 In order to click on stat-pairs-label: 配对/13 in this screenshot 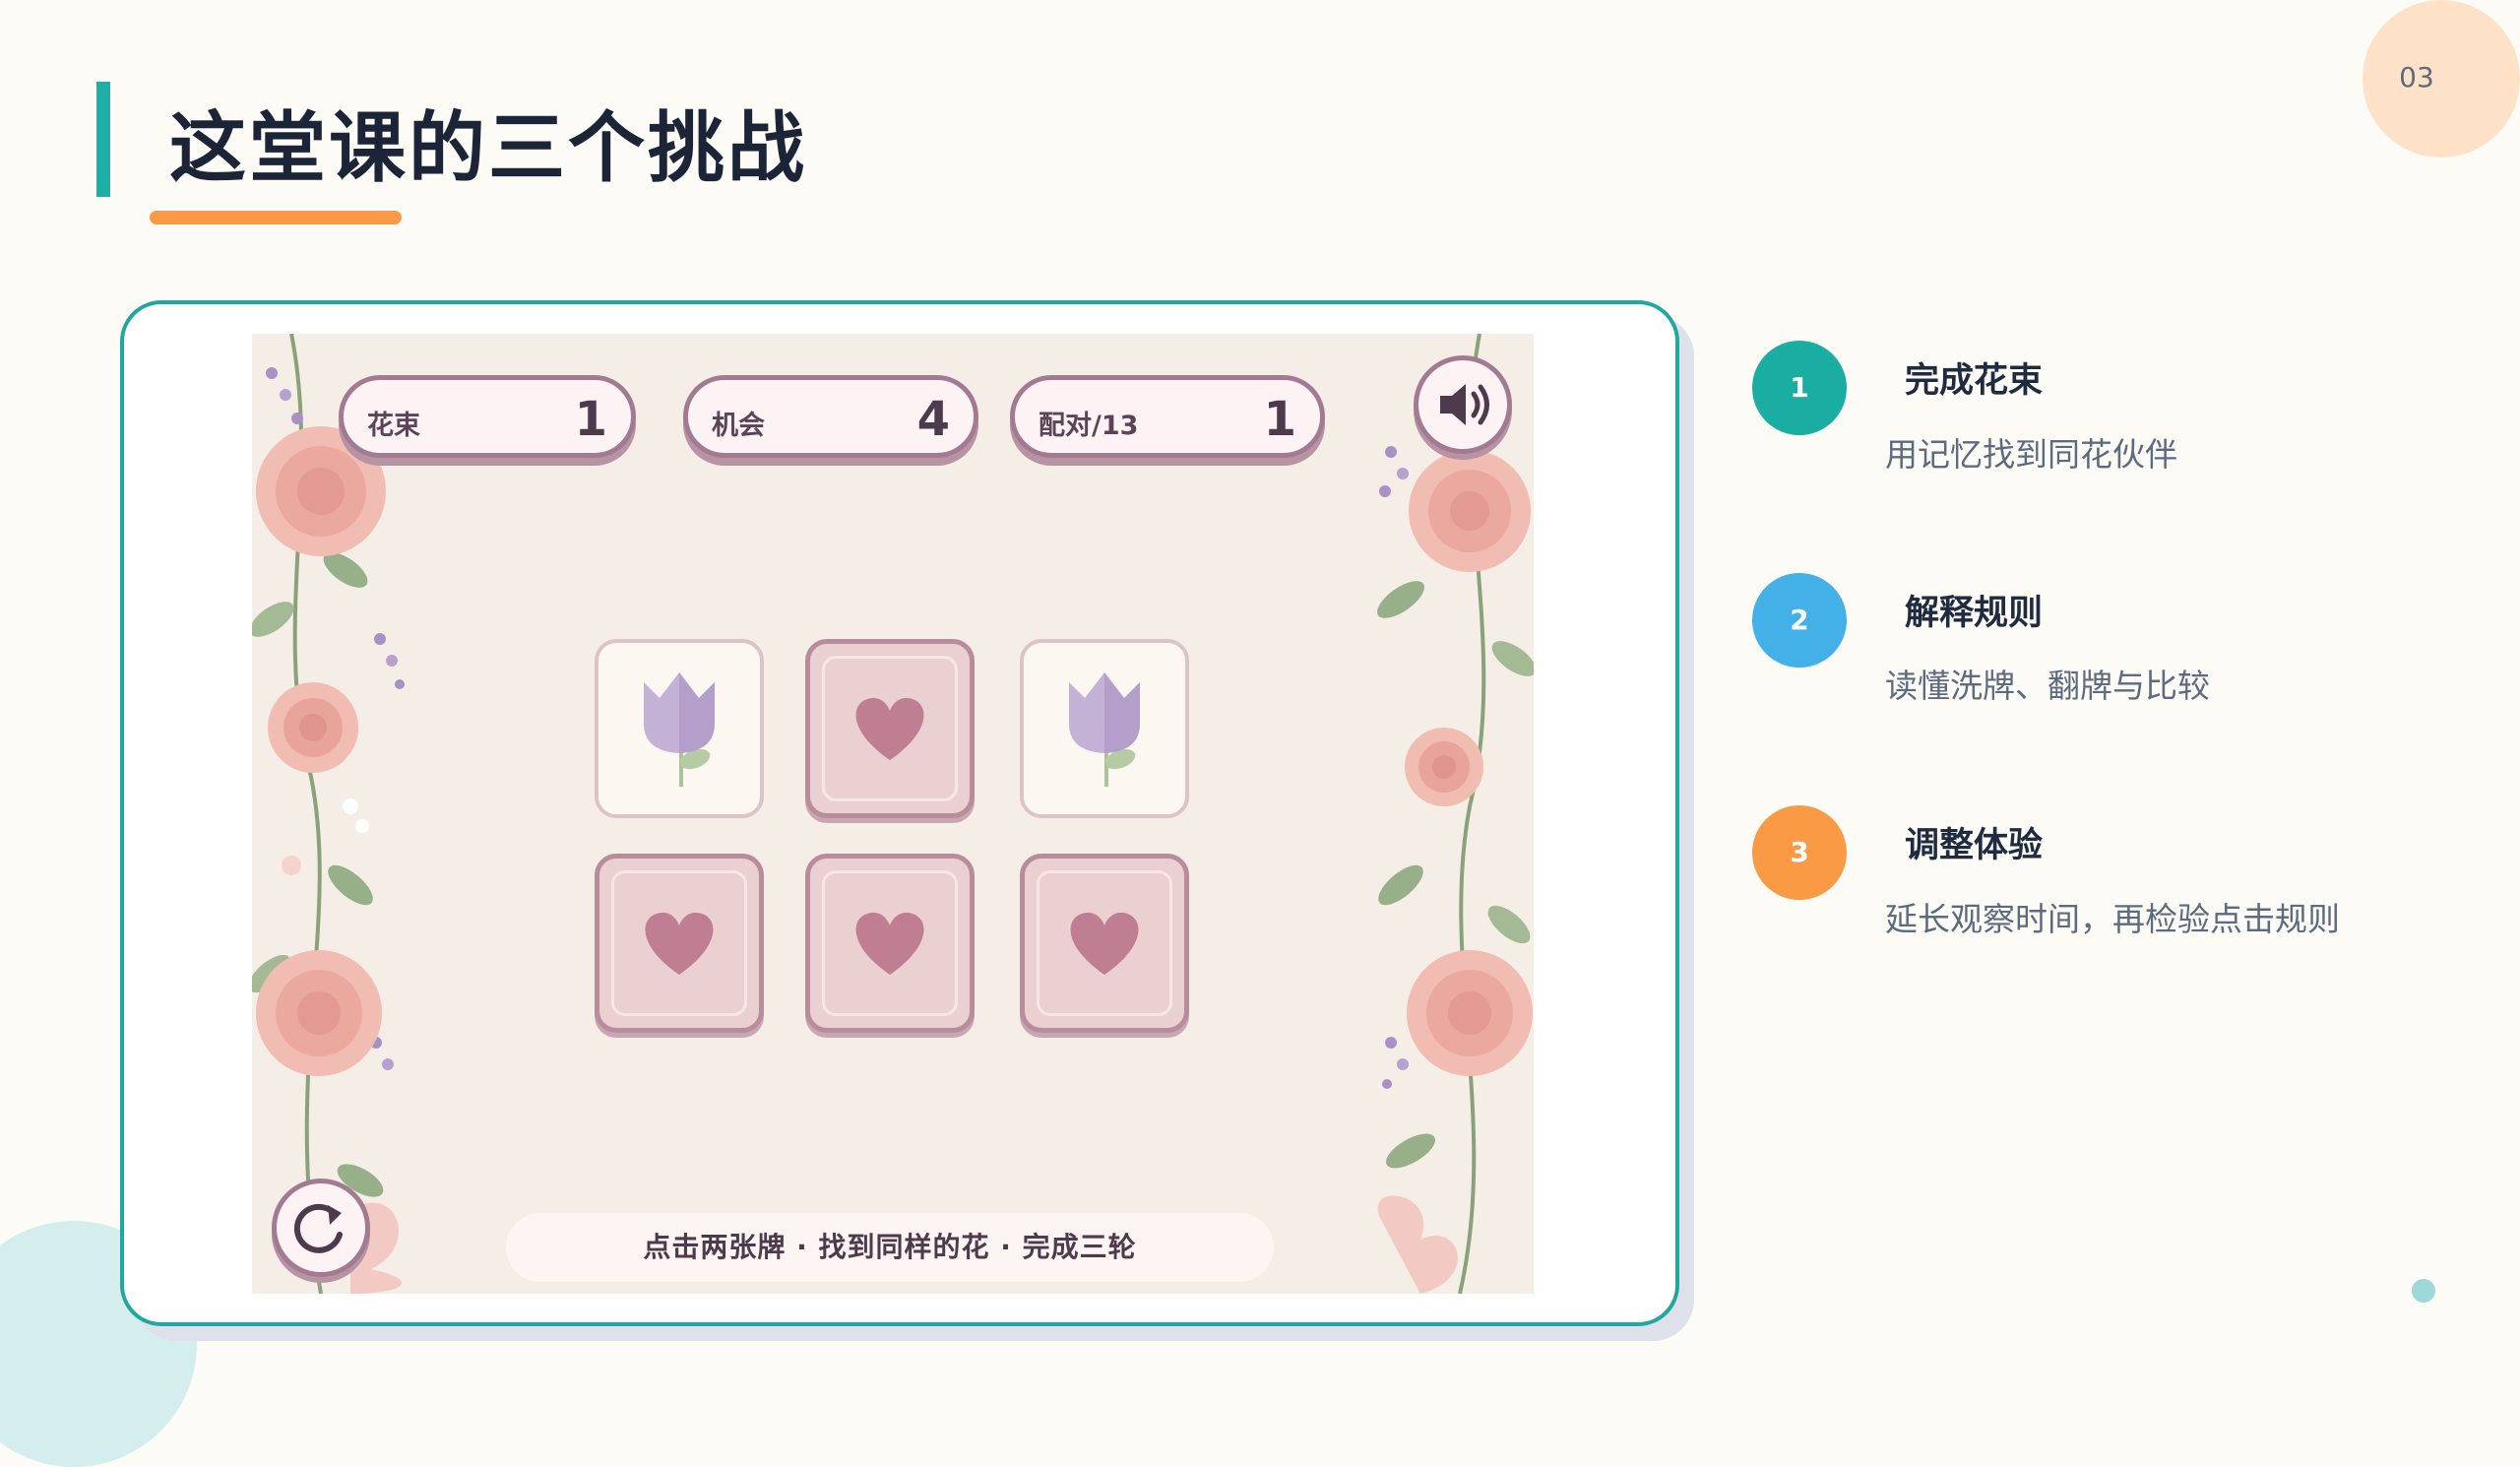, I will do `click(1089, 426)`.